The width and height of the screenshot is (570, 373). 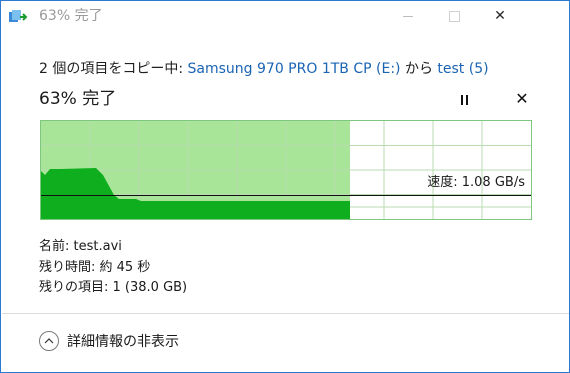 I want to click on maximize-button, so click(x=454, y=16).